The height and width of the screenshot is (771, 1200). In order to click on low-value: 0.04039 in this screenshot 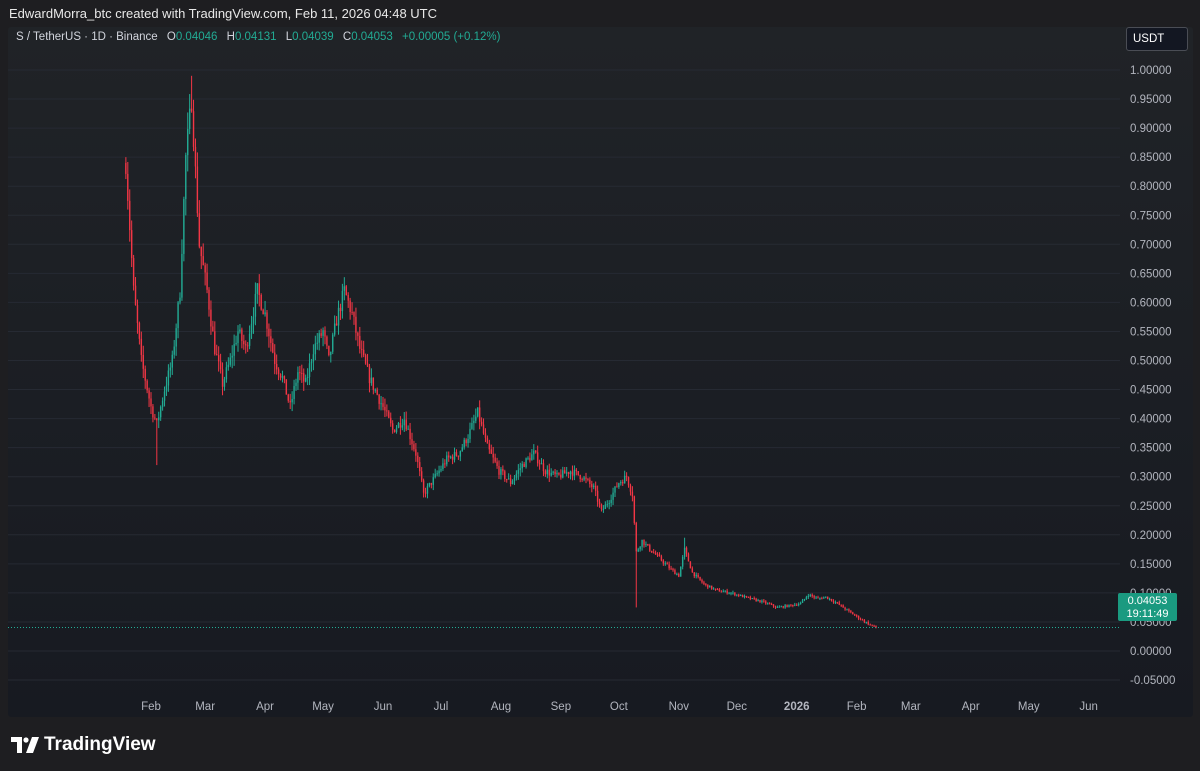, I will do `click(313, 37)`.